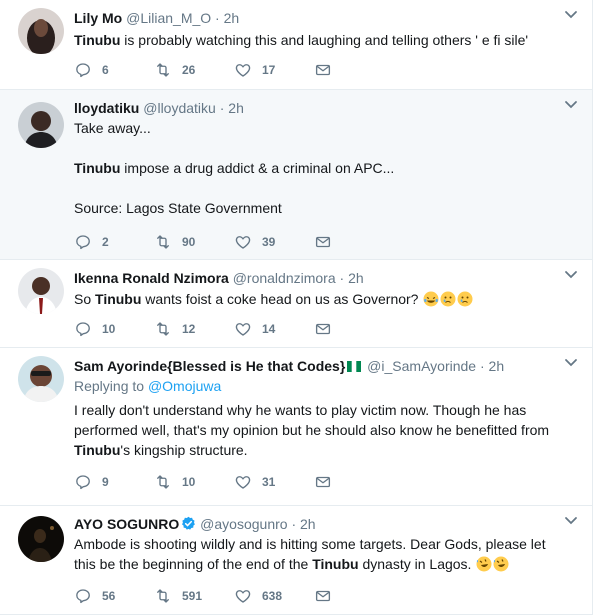  I want to click on laughing-crying-emoji-icon, so click(431, 299).